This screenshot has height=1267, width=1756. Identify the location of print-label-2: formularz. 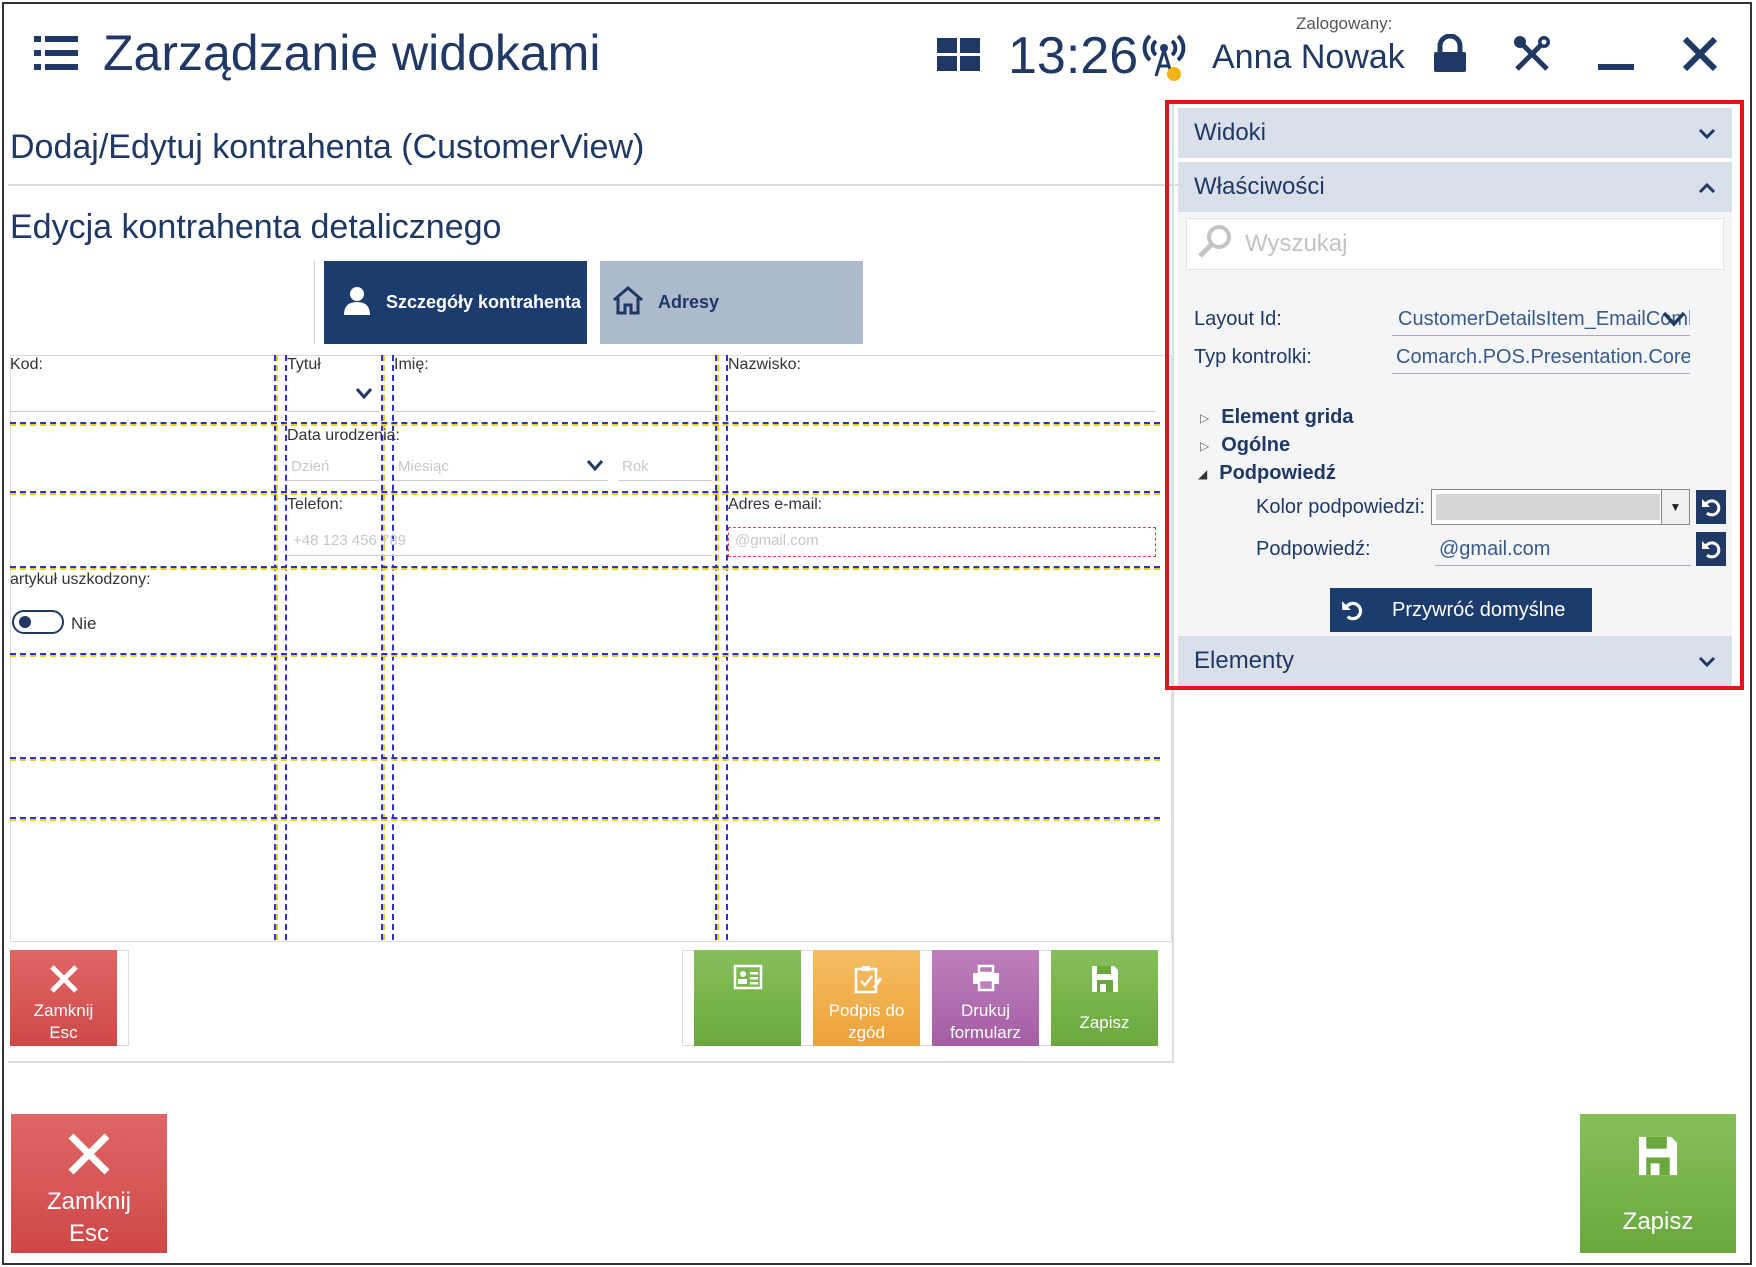
(985, 1032).